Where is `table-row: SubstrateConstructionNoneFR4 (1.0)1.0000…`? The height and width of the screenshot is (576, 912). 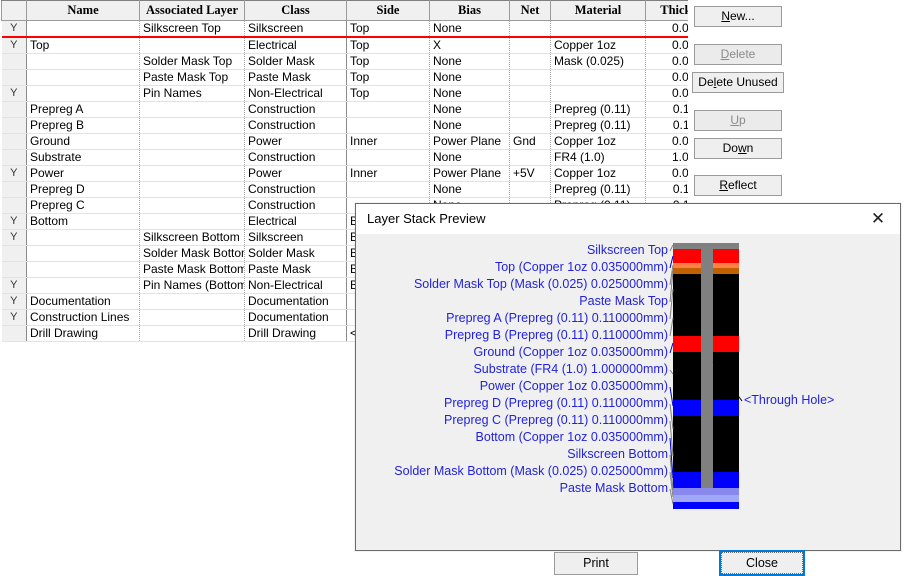 table-row: SubstrateConstructionNoneFR4 (1.0)1.0000… is located at coordinates (365, 157).